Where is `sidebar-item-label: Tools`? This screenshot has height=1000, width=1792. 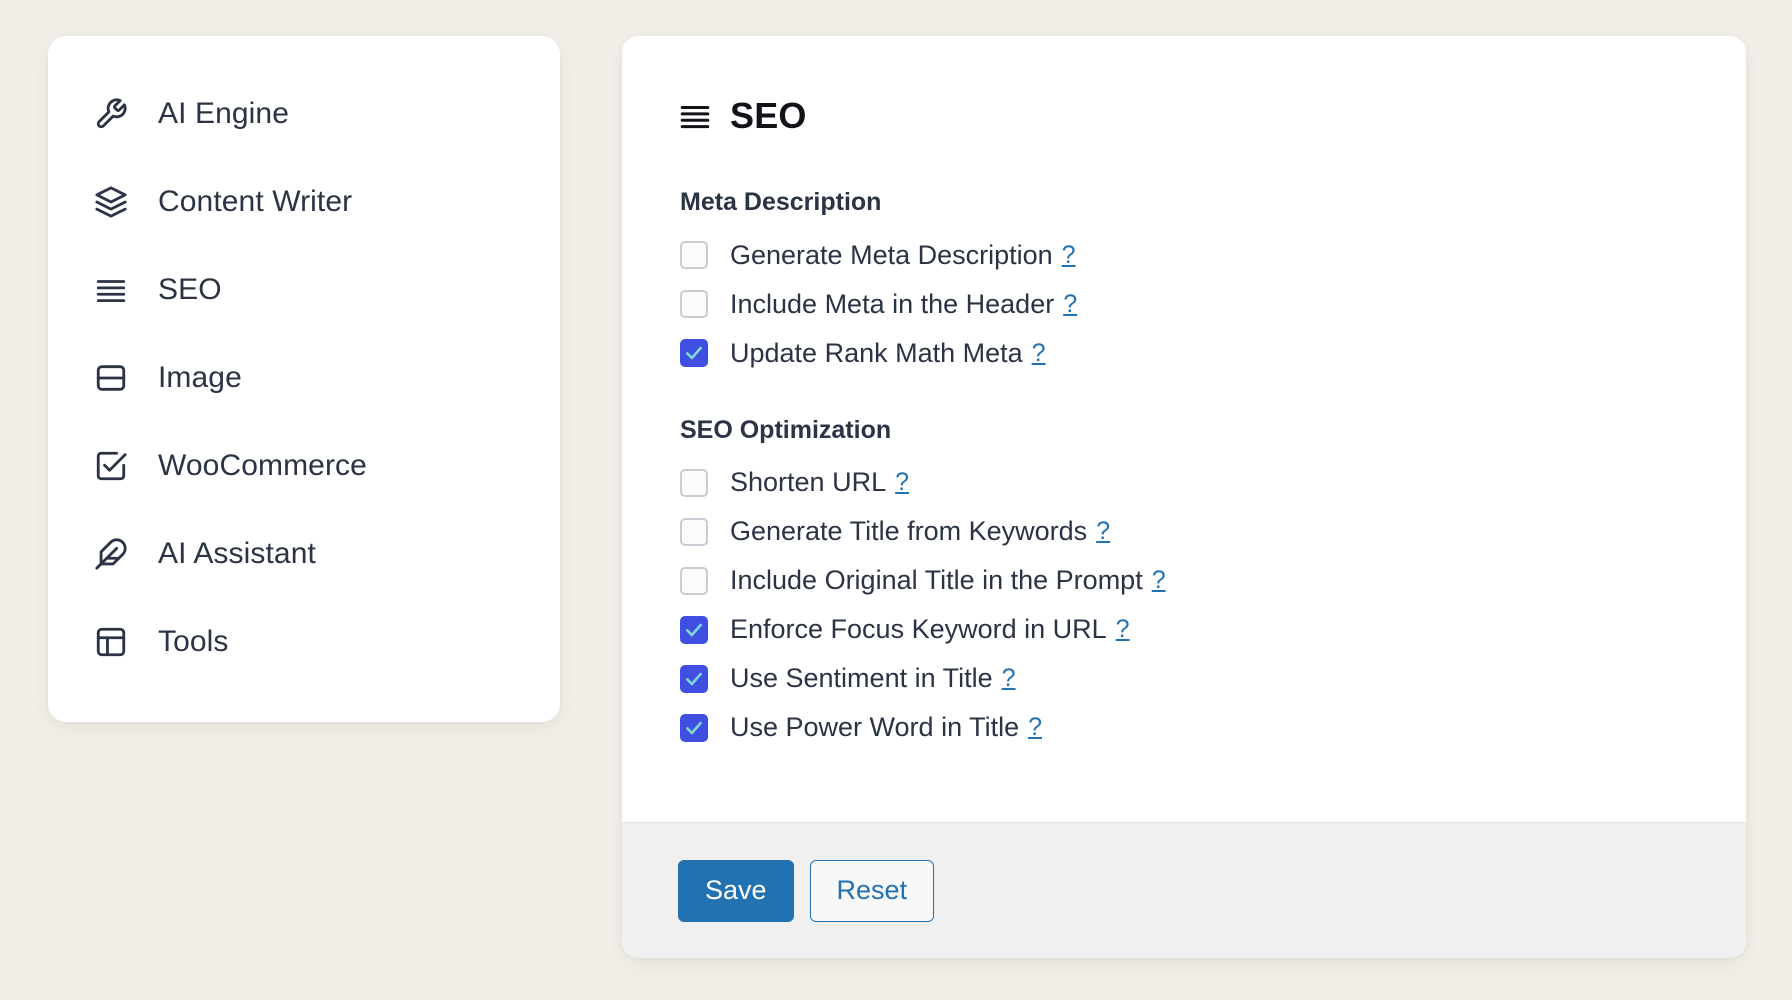
sidebar-item-label: Tools is located at coordinates (193, 641).